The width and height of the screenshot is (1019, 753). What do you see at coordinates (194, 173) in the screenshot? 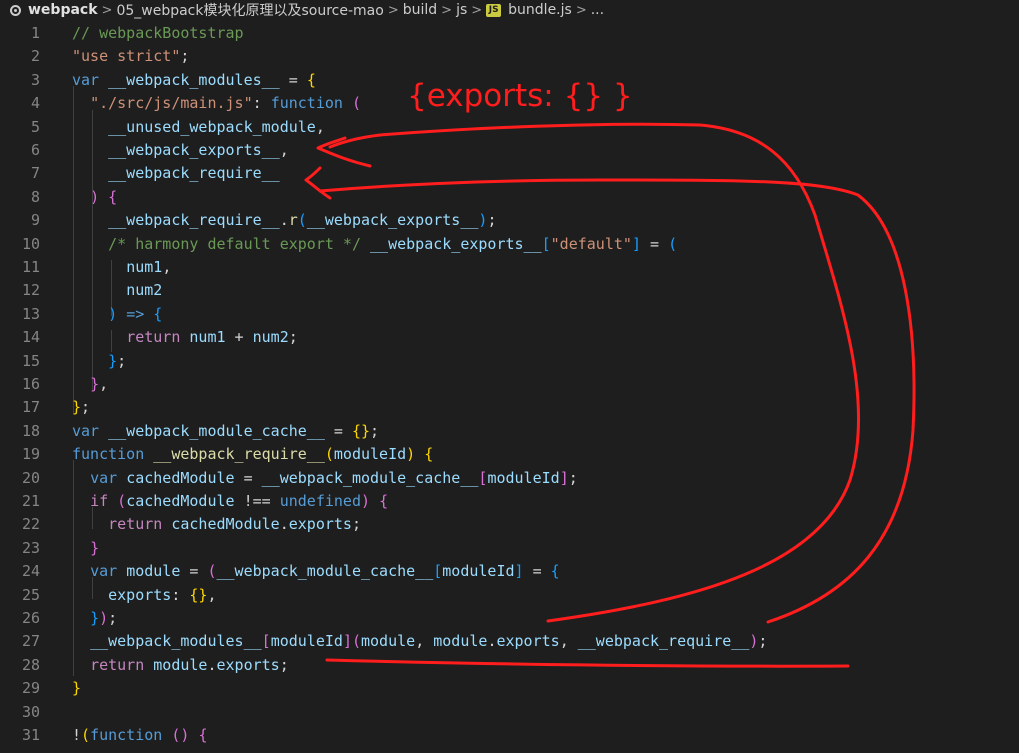
I see `code-token: __webpack_require__` at bounding box center [194, 173].